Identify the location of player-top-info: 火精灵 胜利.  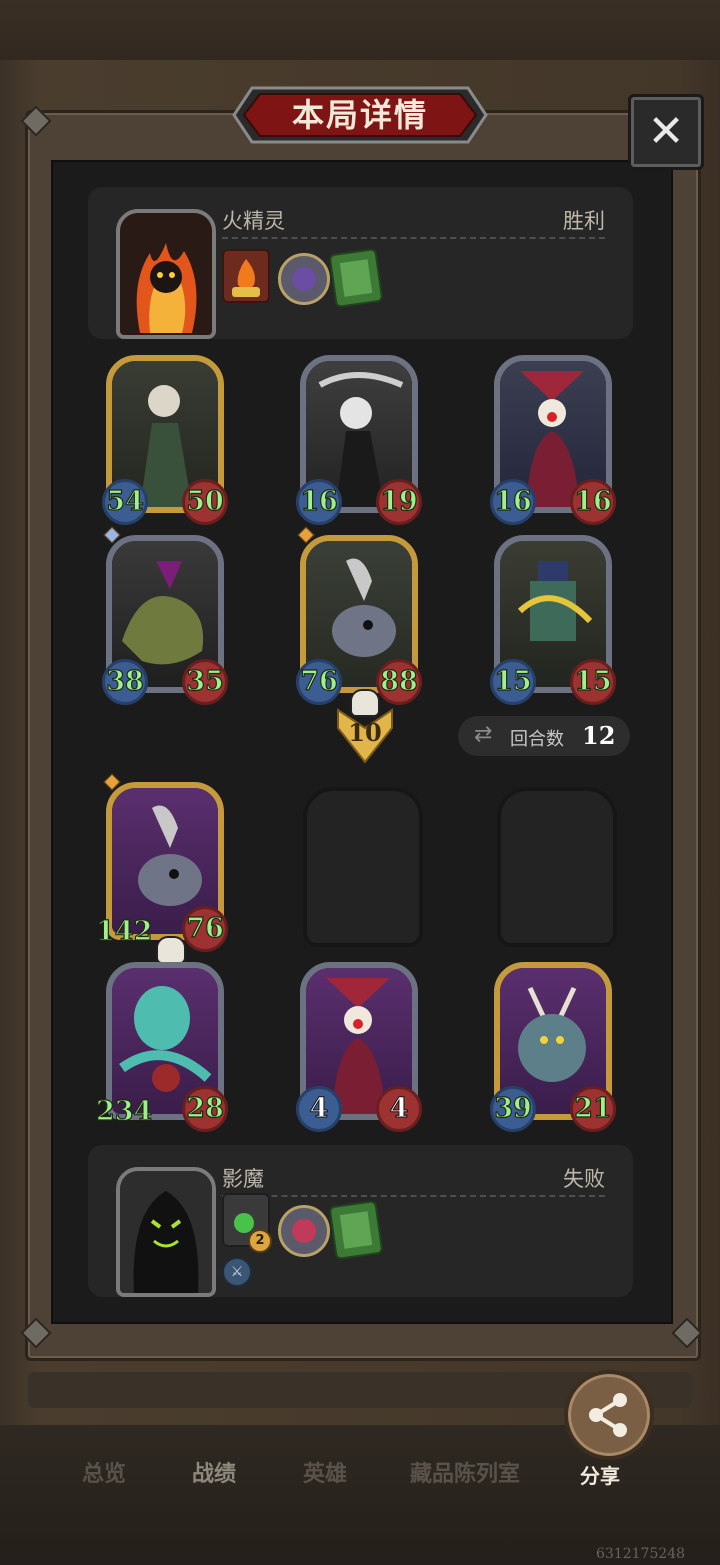
(360, 263).